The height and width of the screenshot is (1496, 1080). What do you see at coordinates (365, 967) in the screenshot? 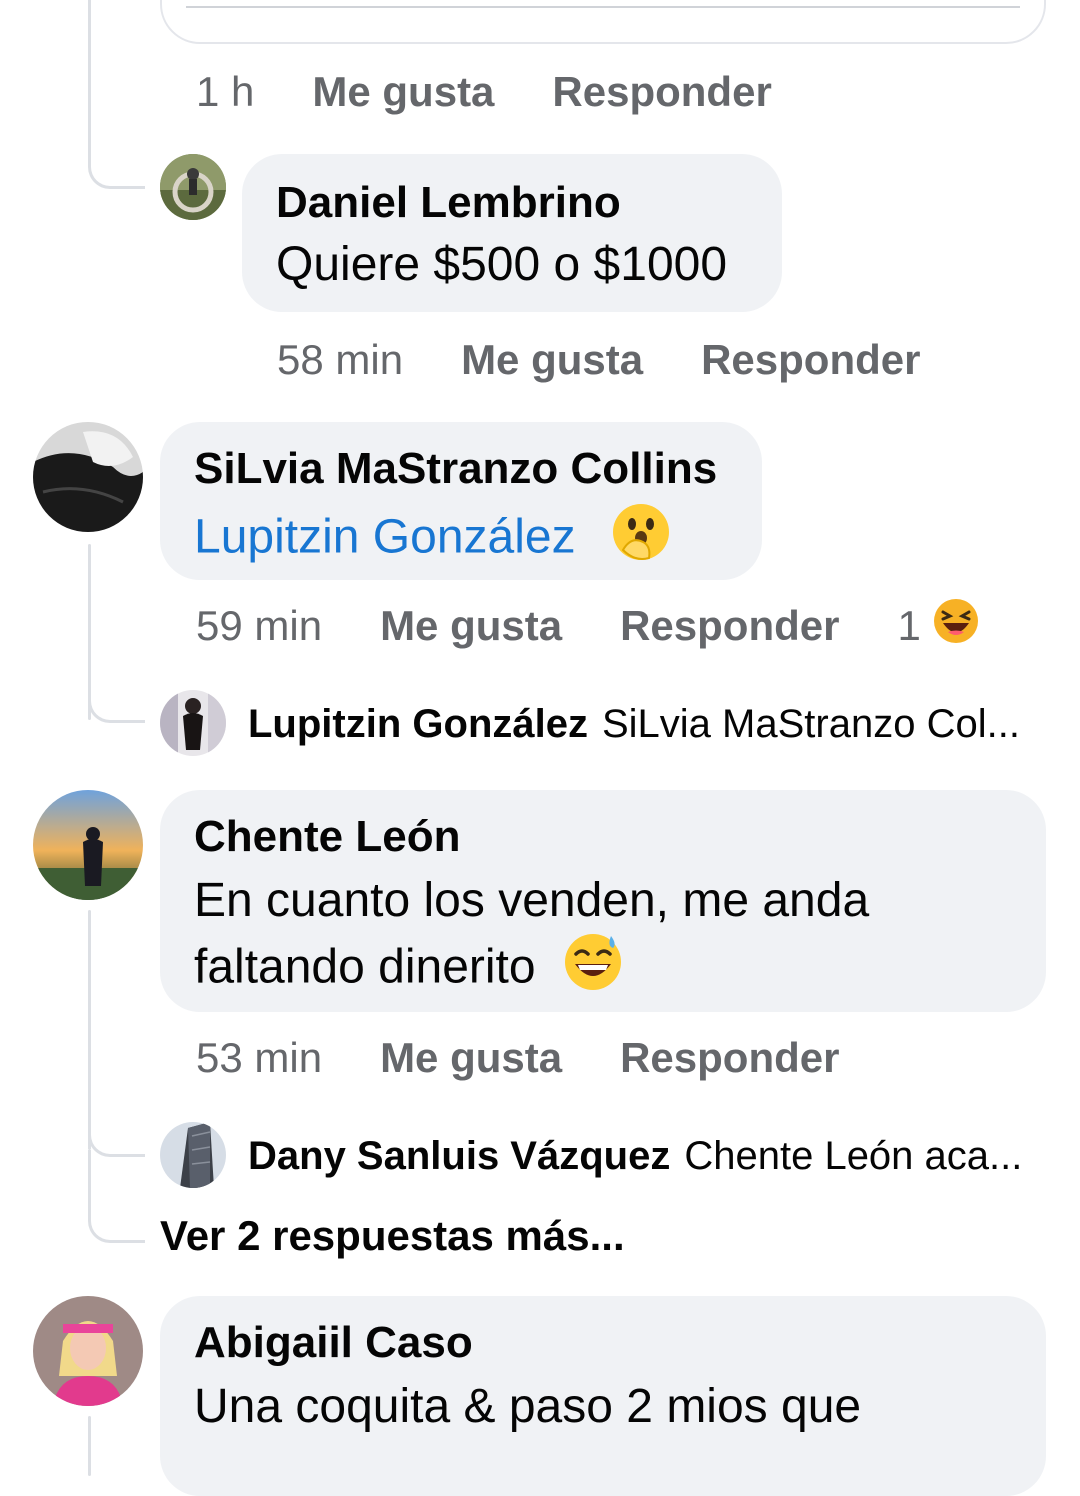
I see `comment-text-line: faltando dinerito` at bounding box center [365, 967].